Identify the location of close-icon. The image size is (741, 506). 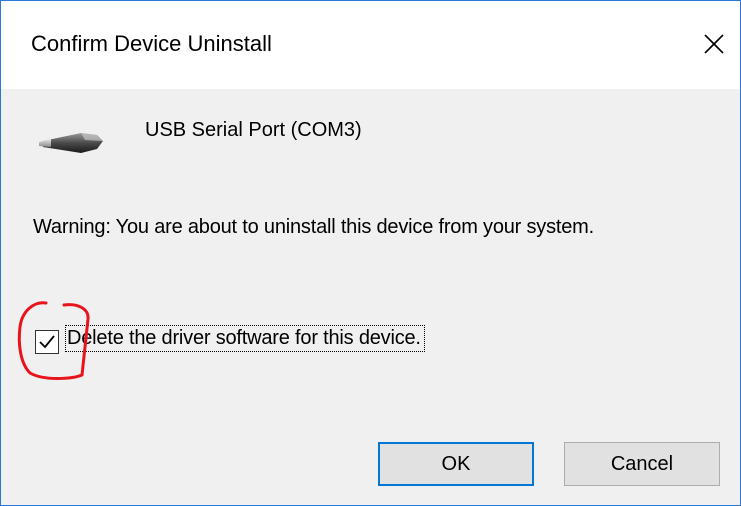
(714, 44).